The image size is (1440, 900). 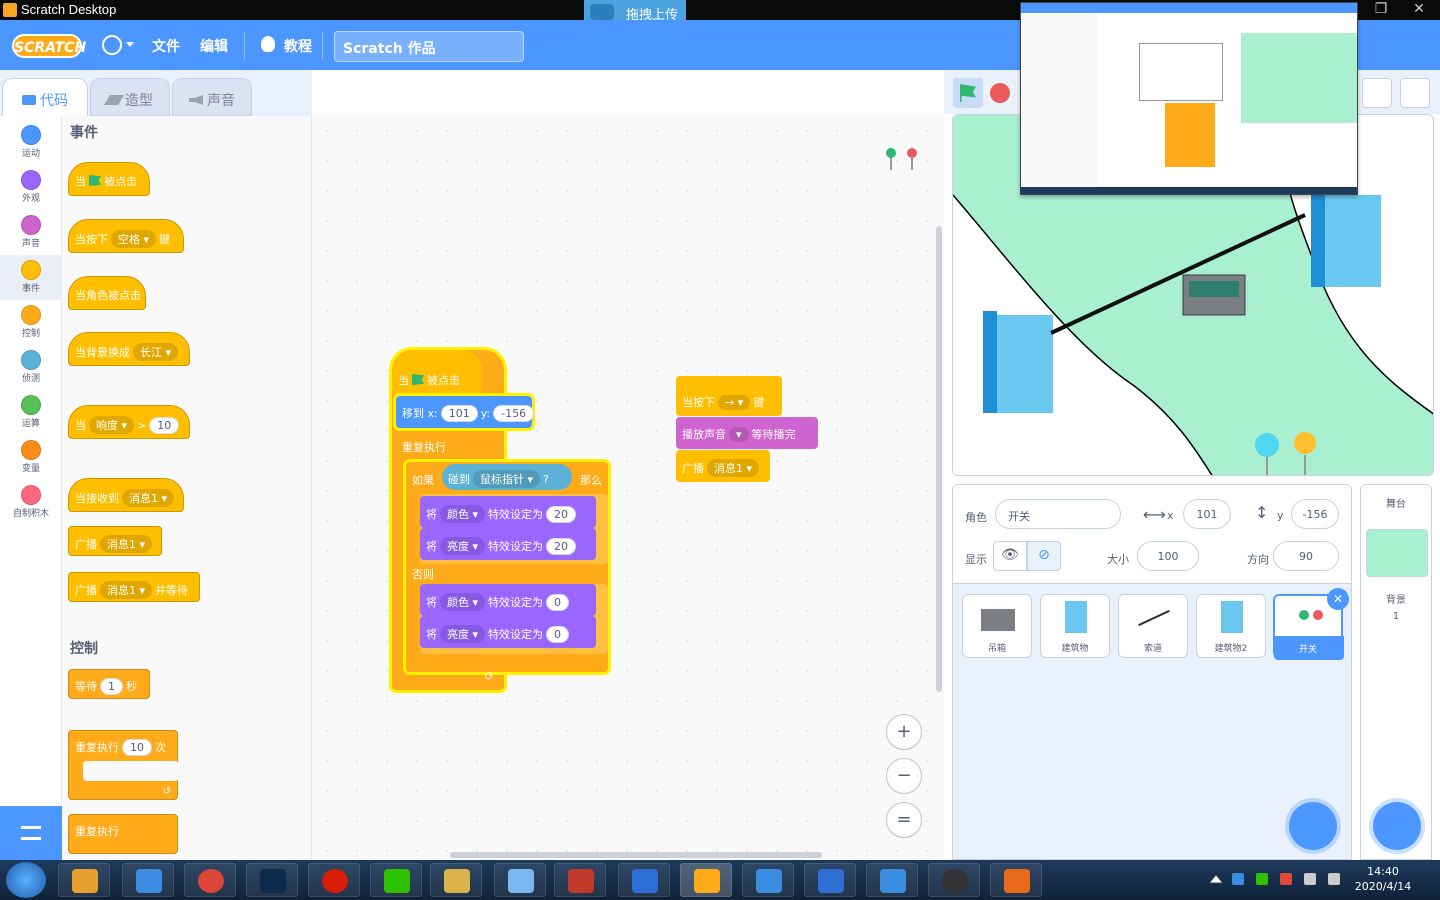 What do you see at coordinates (1262, 879) in the screenshot?
I see `tray-wechat-icon` at bounding box center [1262, 879].